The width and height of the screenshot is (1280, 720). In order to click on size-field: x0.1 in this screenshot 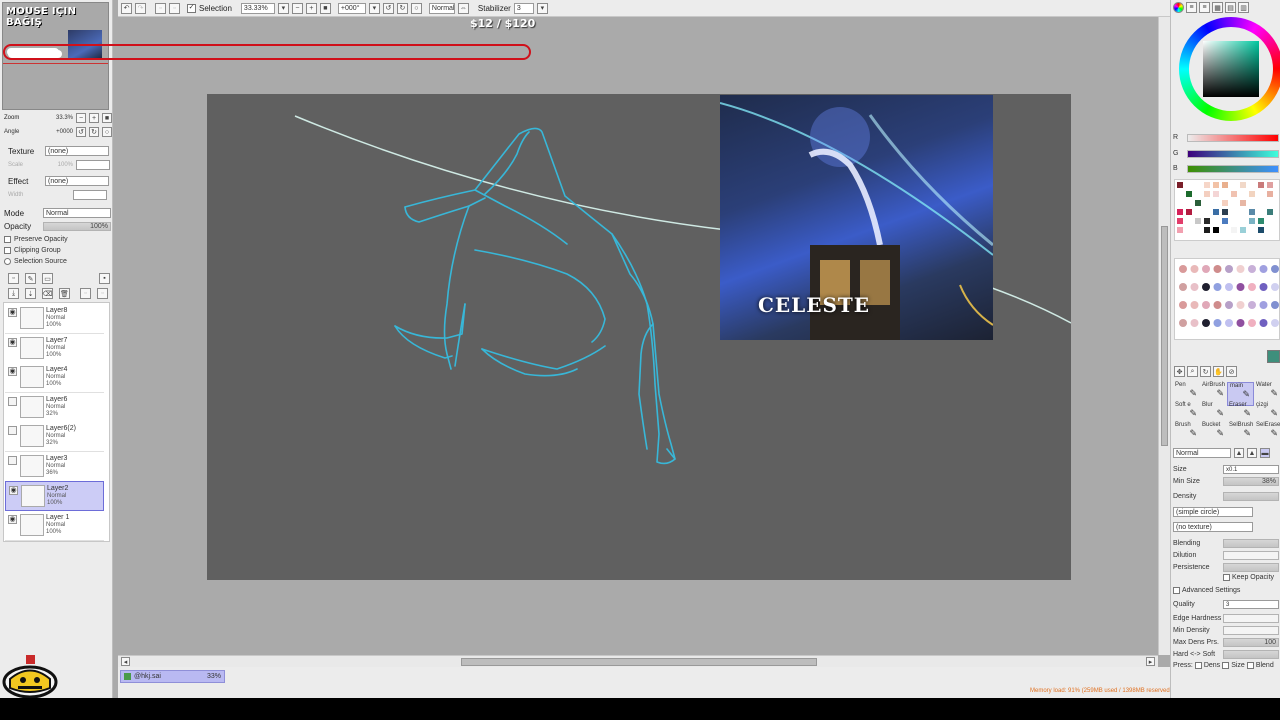, I will do `click(1251, 469)`.